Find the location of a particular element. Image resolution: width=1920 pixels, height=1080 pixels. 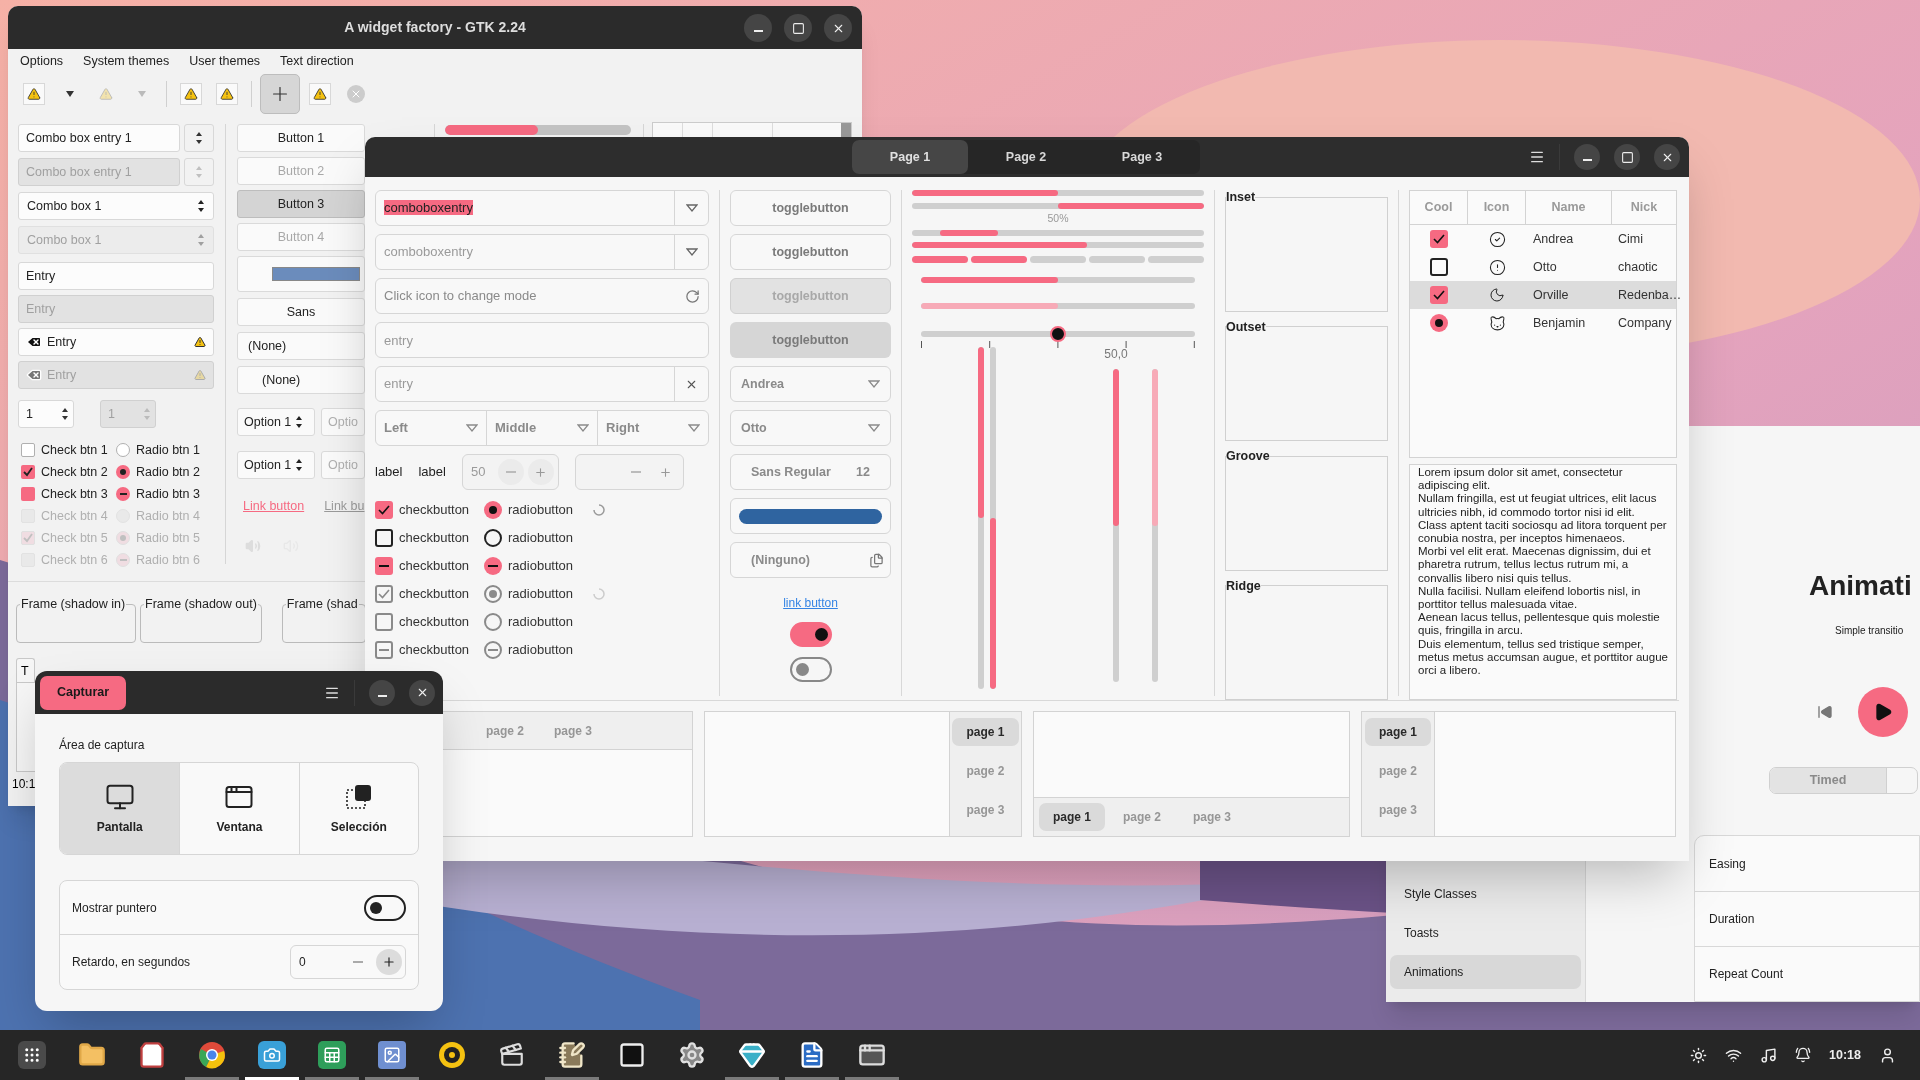

minimize-button is located at coordinates (382, 692).